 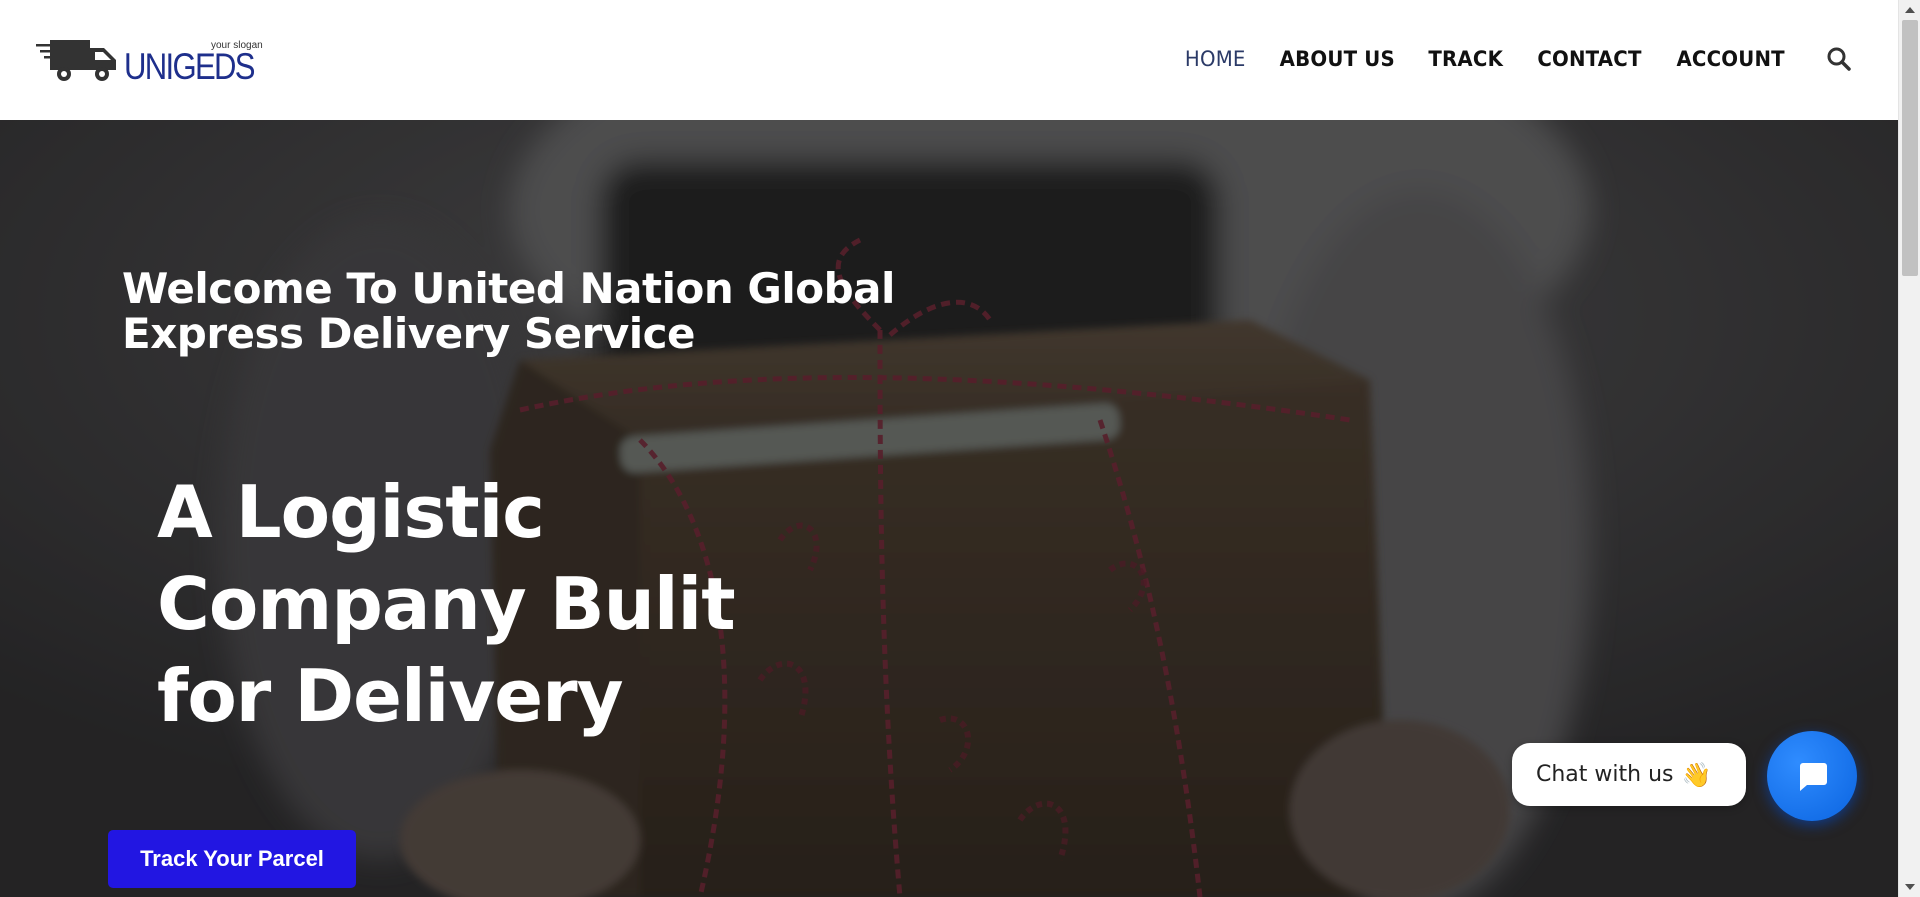 I want to click on nav-item-track: TRACK, so click(x=1466, y=59).